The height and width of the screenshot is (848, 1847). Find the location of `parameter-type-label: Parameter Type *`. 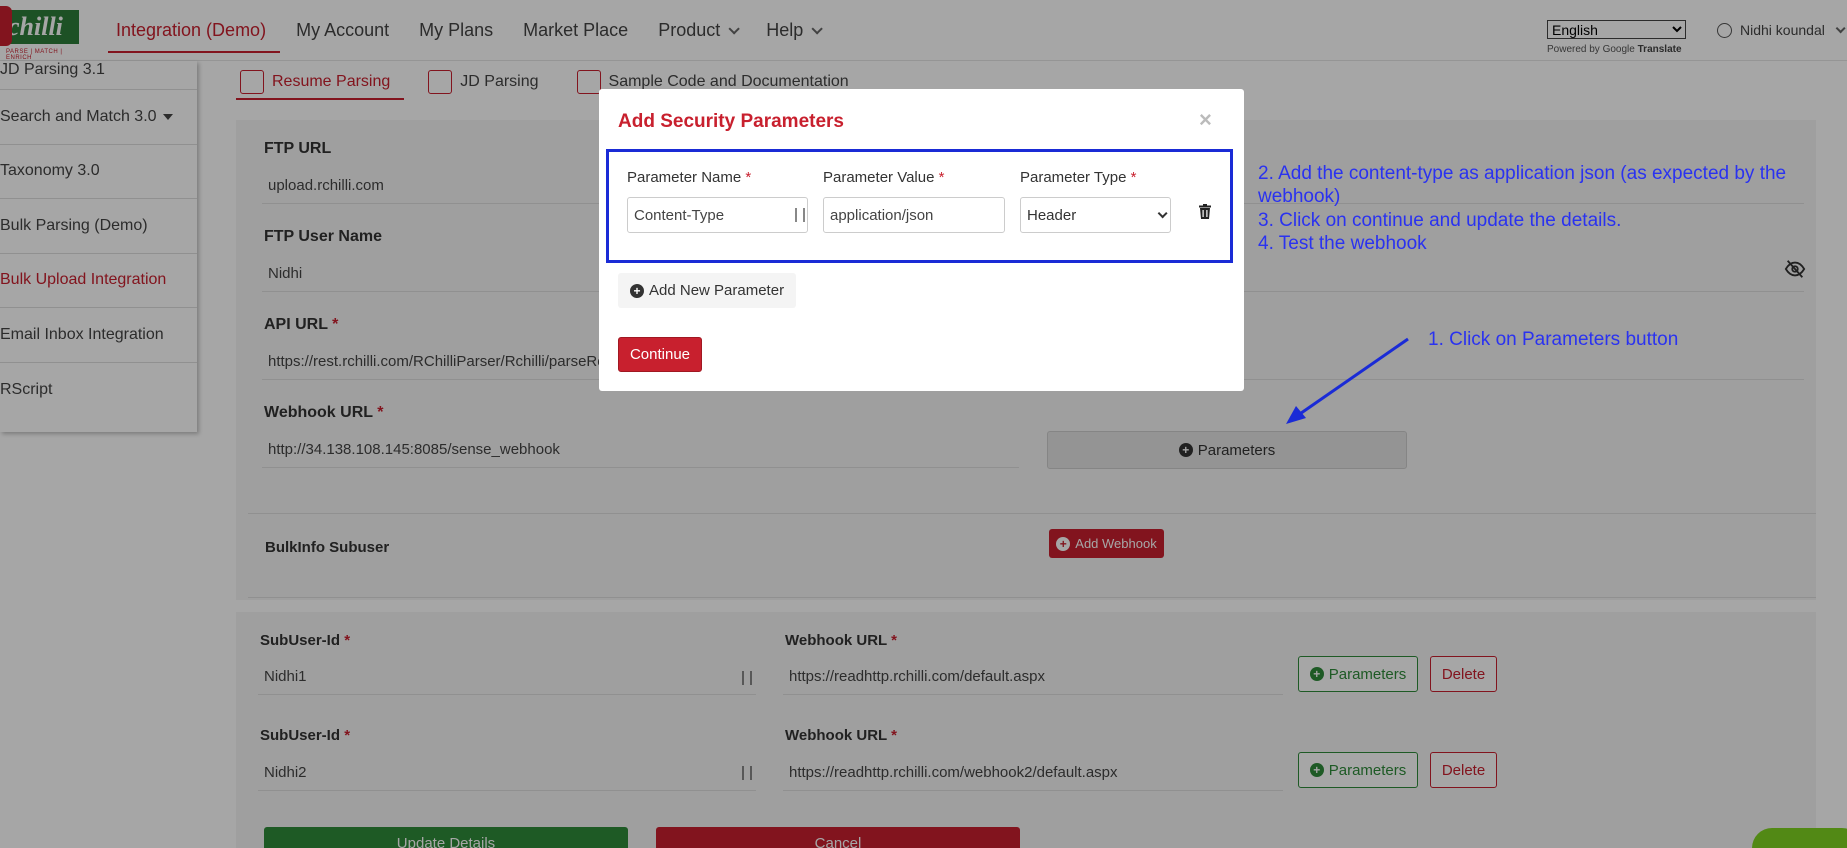

parameter-type-label: Parameter Type * is located at coordinates (1078, 177).